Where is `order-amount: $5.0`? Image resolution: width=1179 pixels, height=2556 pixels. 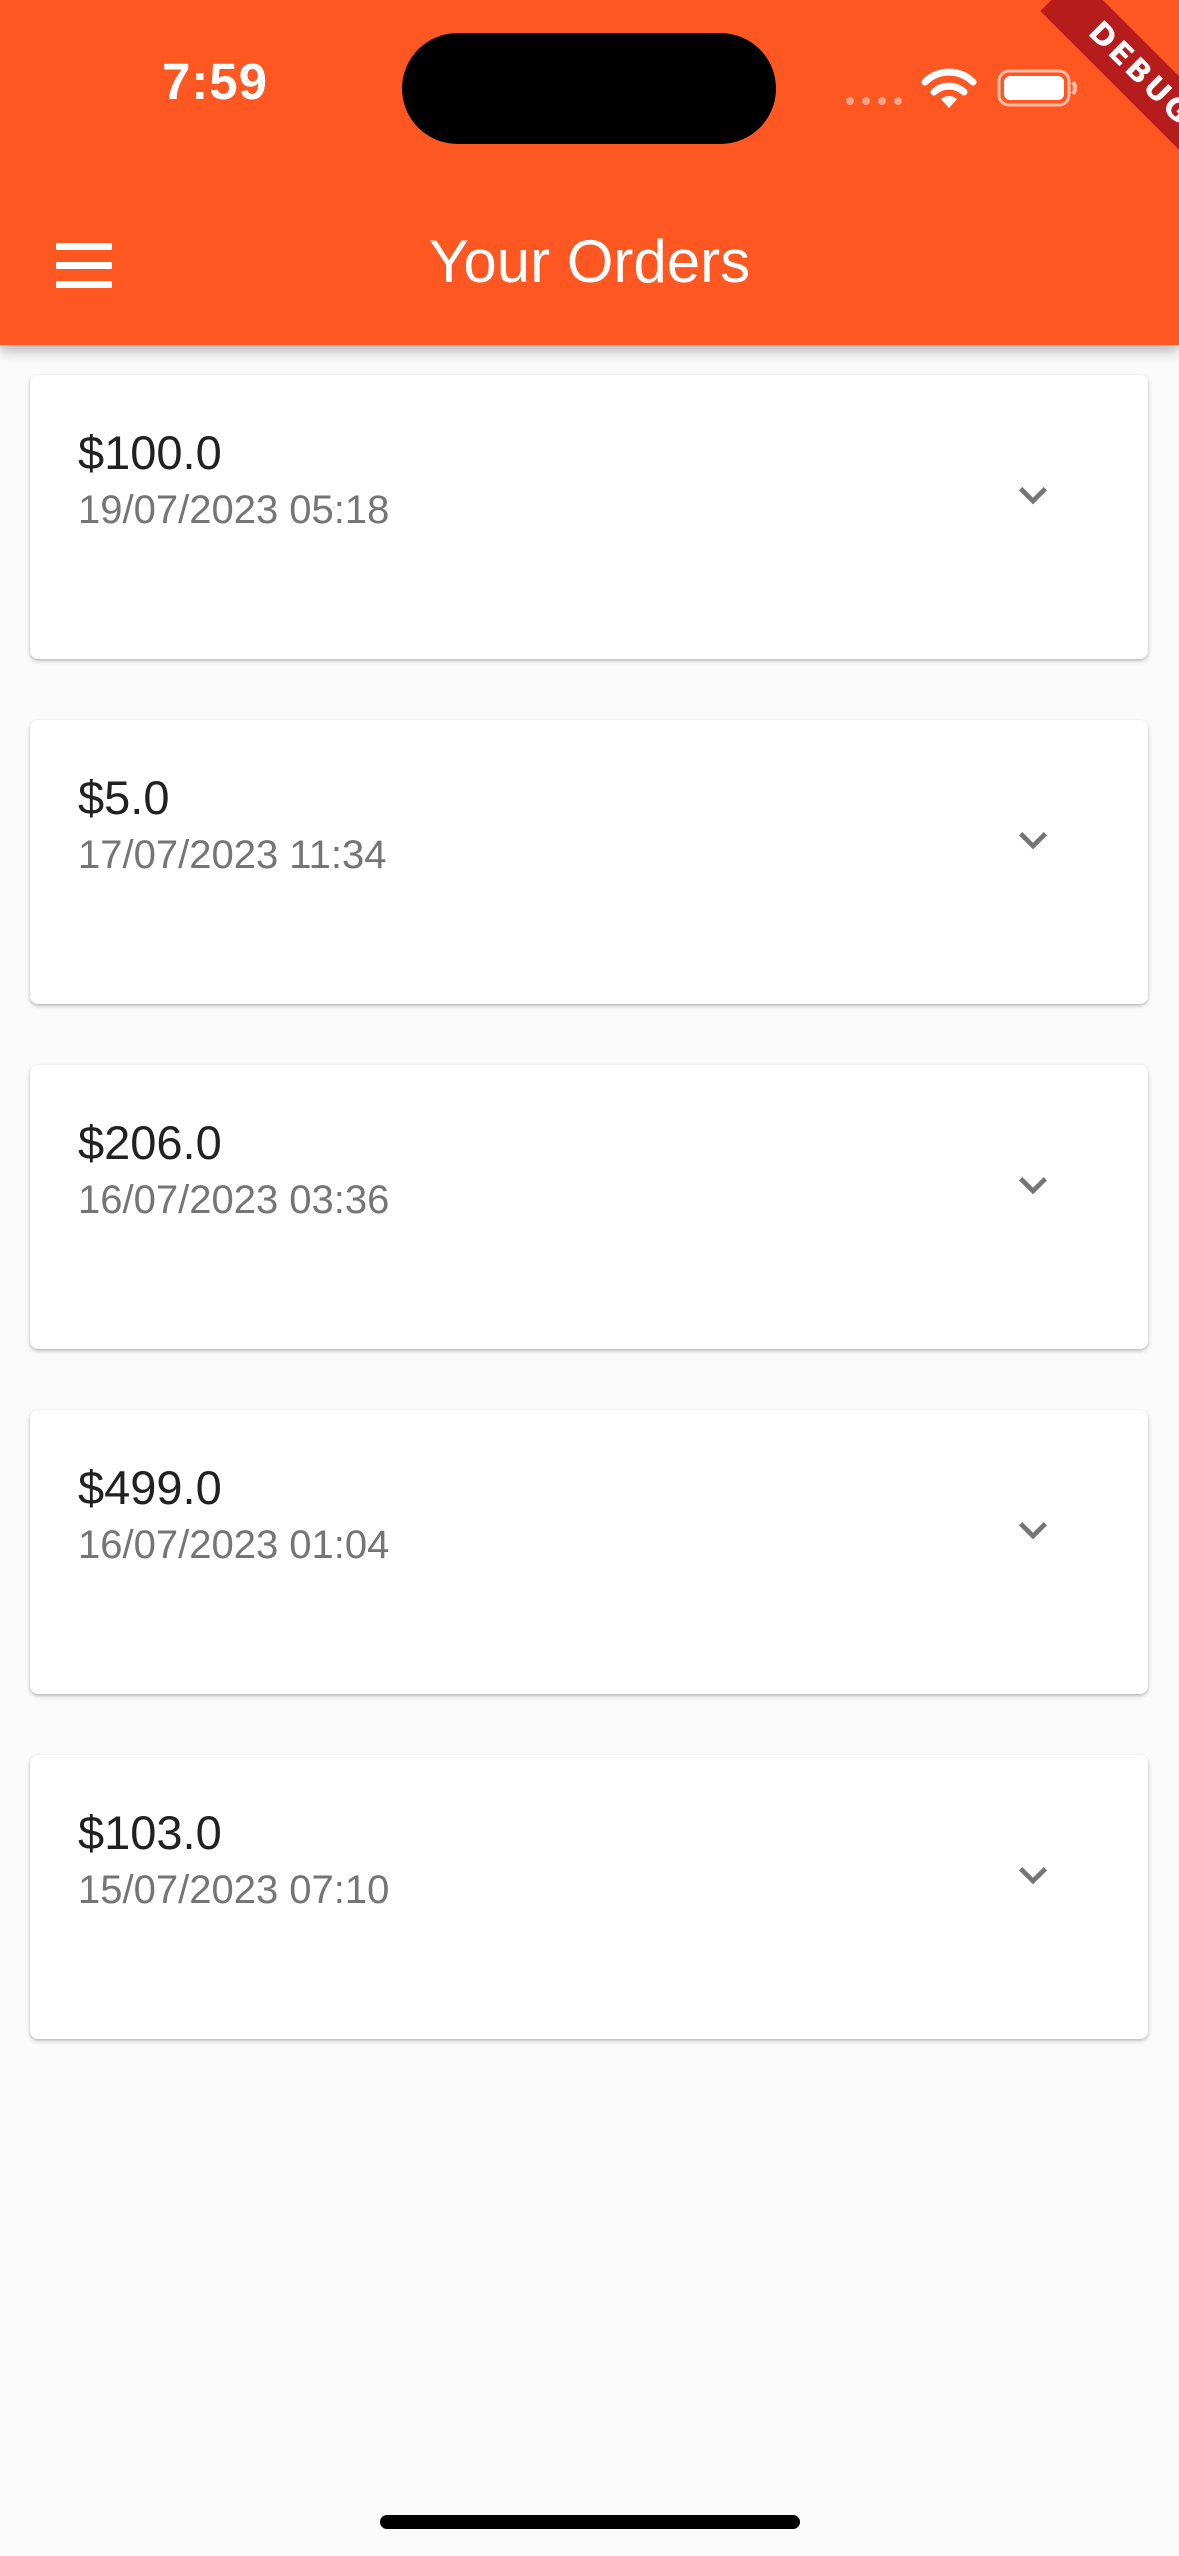 order-amount: $5.0 is located at coordinates (124, 797).